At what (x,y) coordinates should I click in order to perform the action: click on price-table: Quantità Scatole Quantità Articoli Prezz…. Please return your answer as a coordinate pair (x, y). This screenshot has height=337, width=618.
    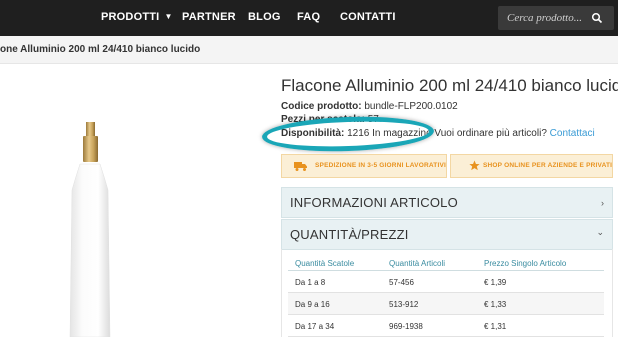
    Looking at the image, I should click on (447, 293).